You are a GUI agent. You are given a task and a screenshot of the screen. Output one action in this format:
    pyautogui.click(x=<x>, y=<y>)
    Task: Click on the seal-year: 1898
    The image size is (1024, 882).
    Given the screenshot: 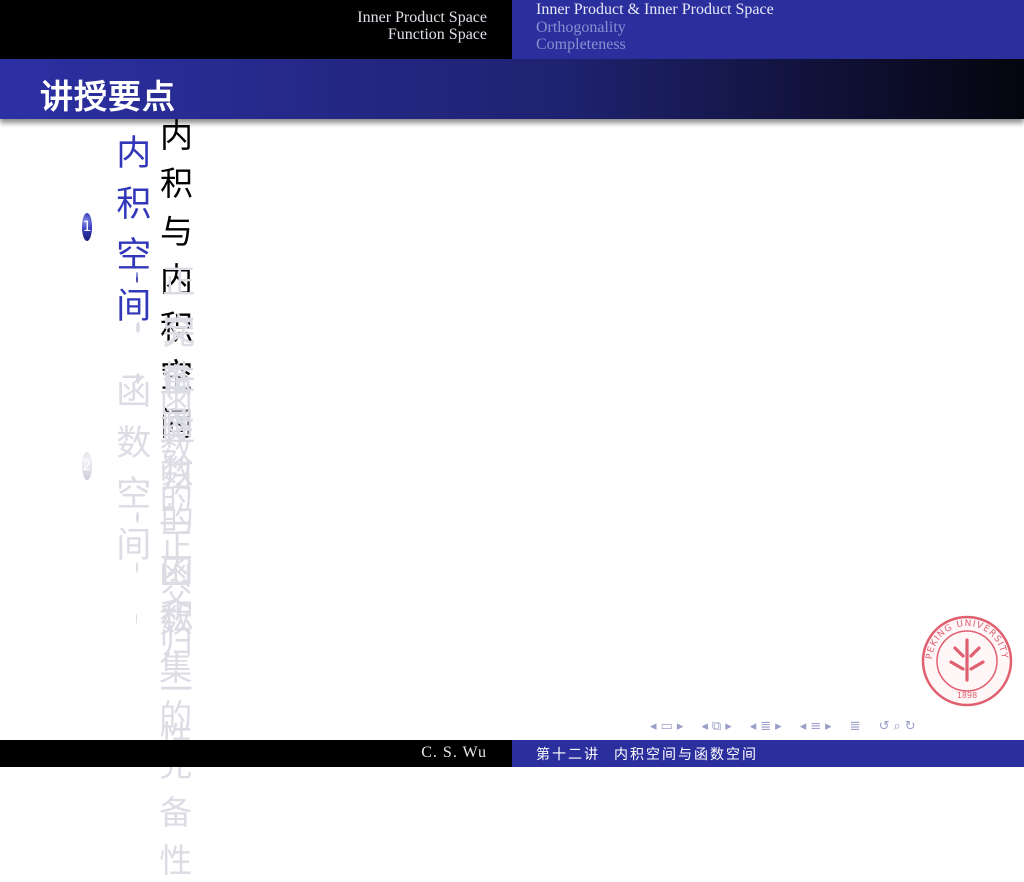 What is the action you would take?
    pyautogui.click(x=967, y=695)
    